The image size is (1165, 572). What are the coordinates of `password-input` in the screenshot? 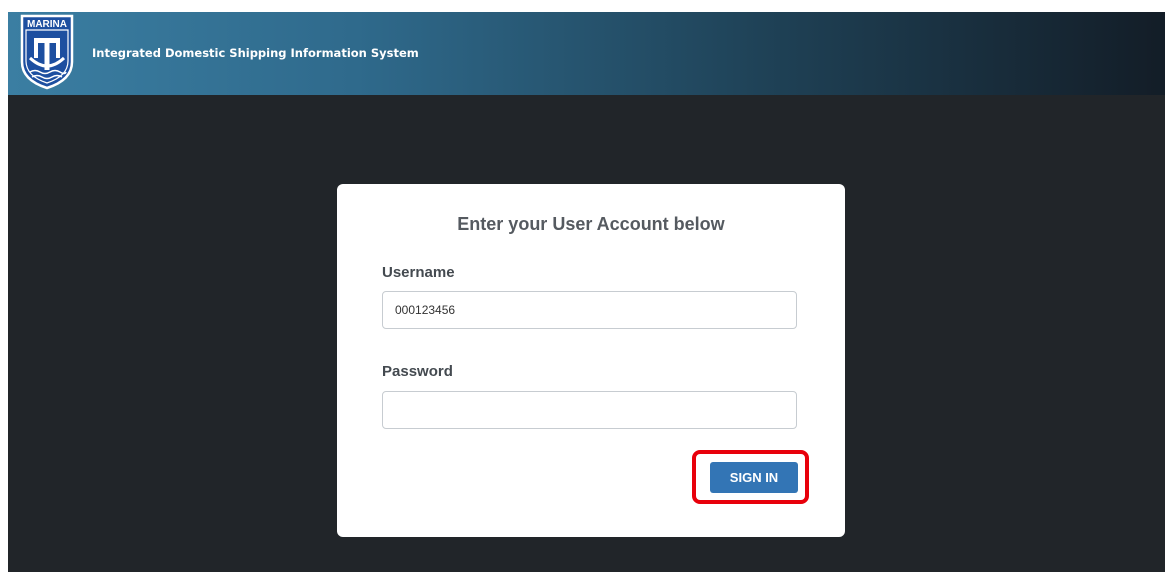 It's located at (589, 410).